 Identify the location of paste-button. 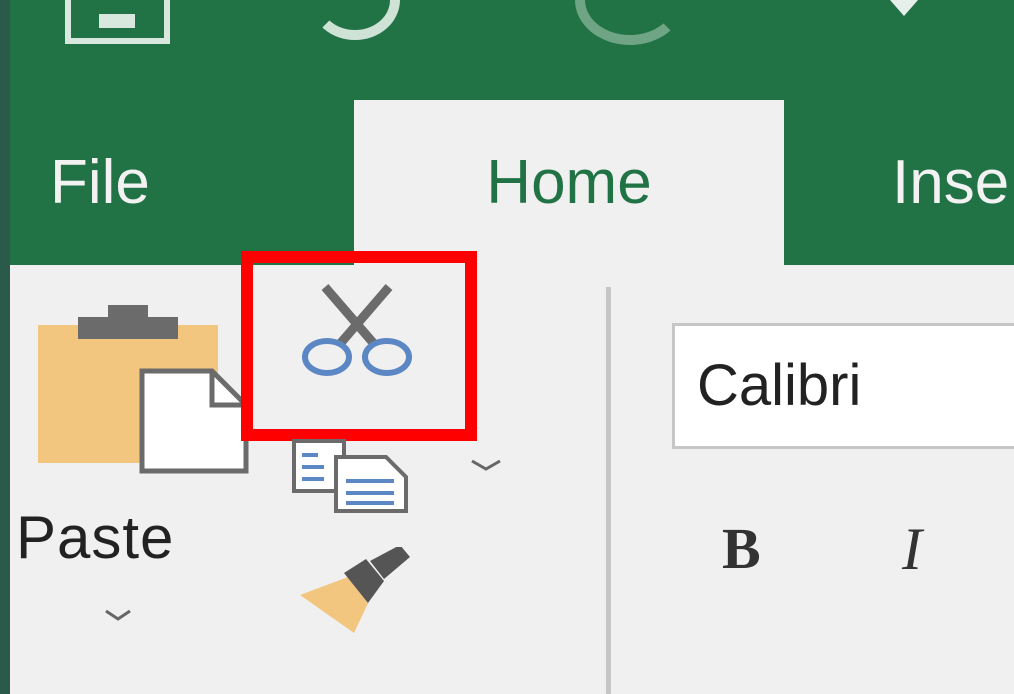
(139, 392).